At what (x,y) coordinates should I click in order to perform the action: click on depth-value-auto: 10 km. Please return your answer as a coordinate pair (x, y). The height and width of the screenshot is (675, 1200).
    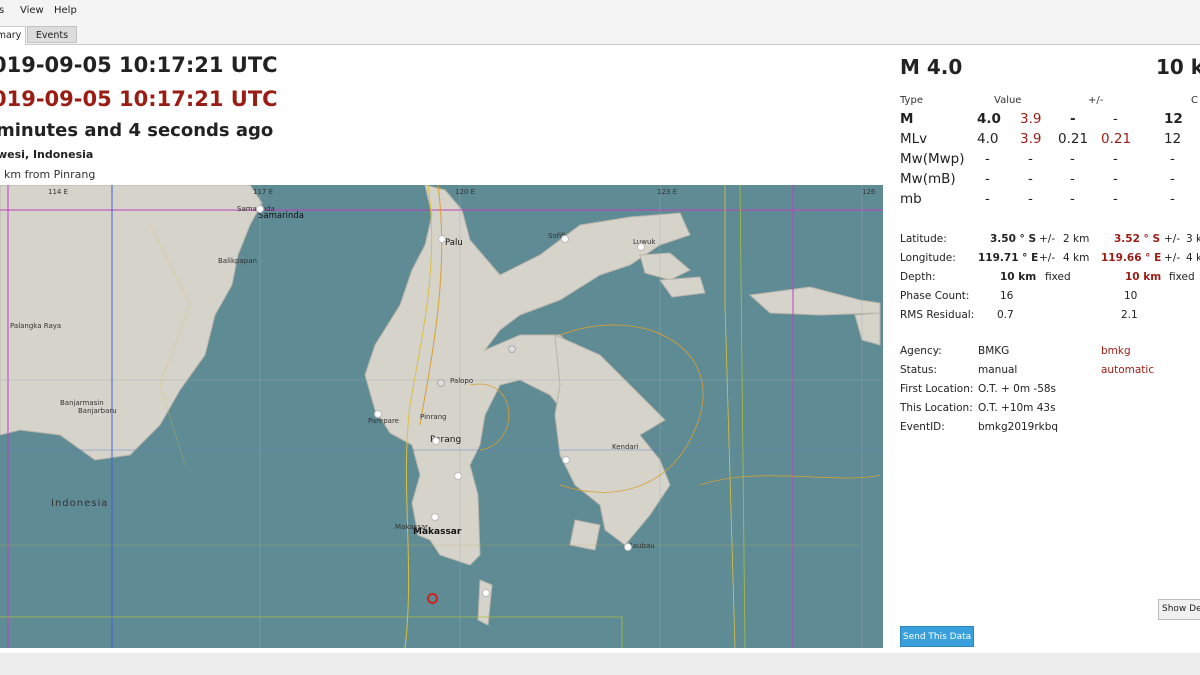
    Looking at the image, I should click on (1143, 277).